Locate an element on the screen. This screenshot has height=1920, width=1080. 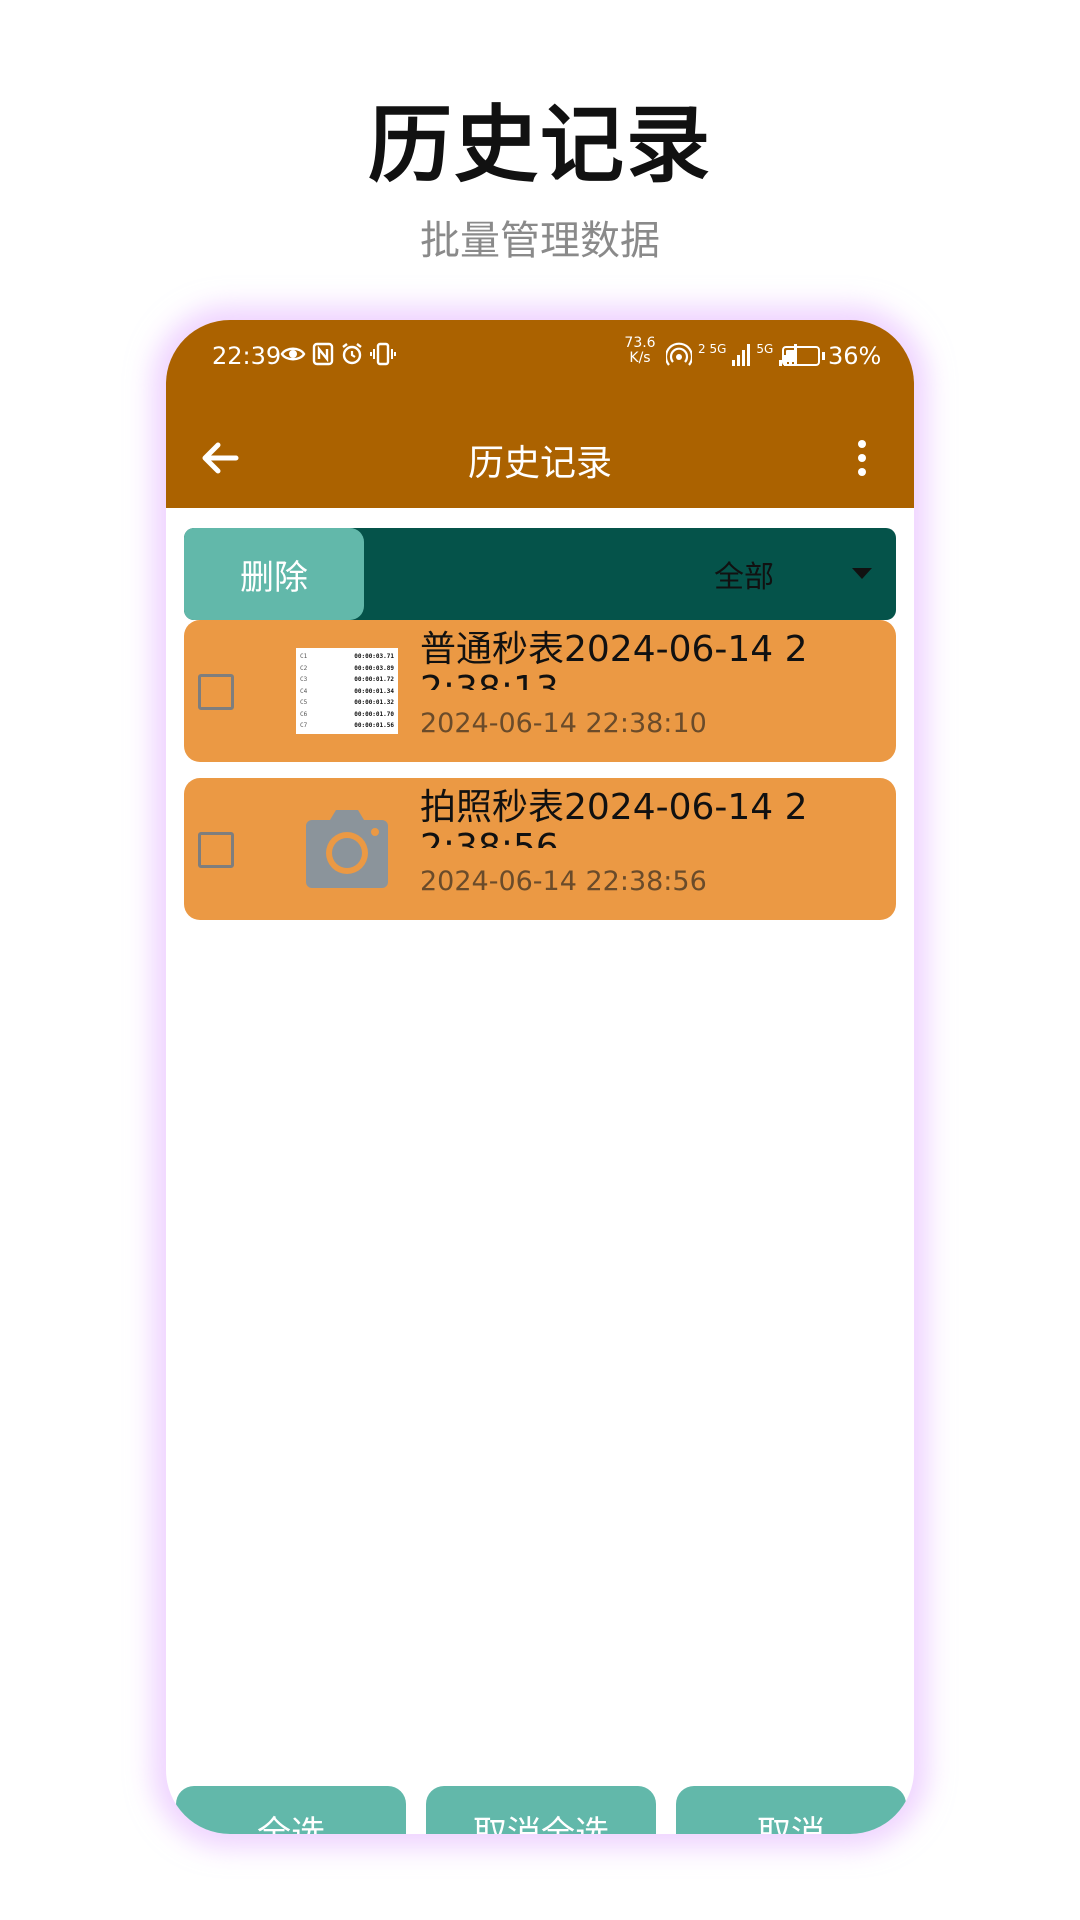
battery-tip is located at coordinates (823, 356).